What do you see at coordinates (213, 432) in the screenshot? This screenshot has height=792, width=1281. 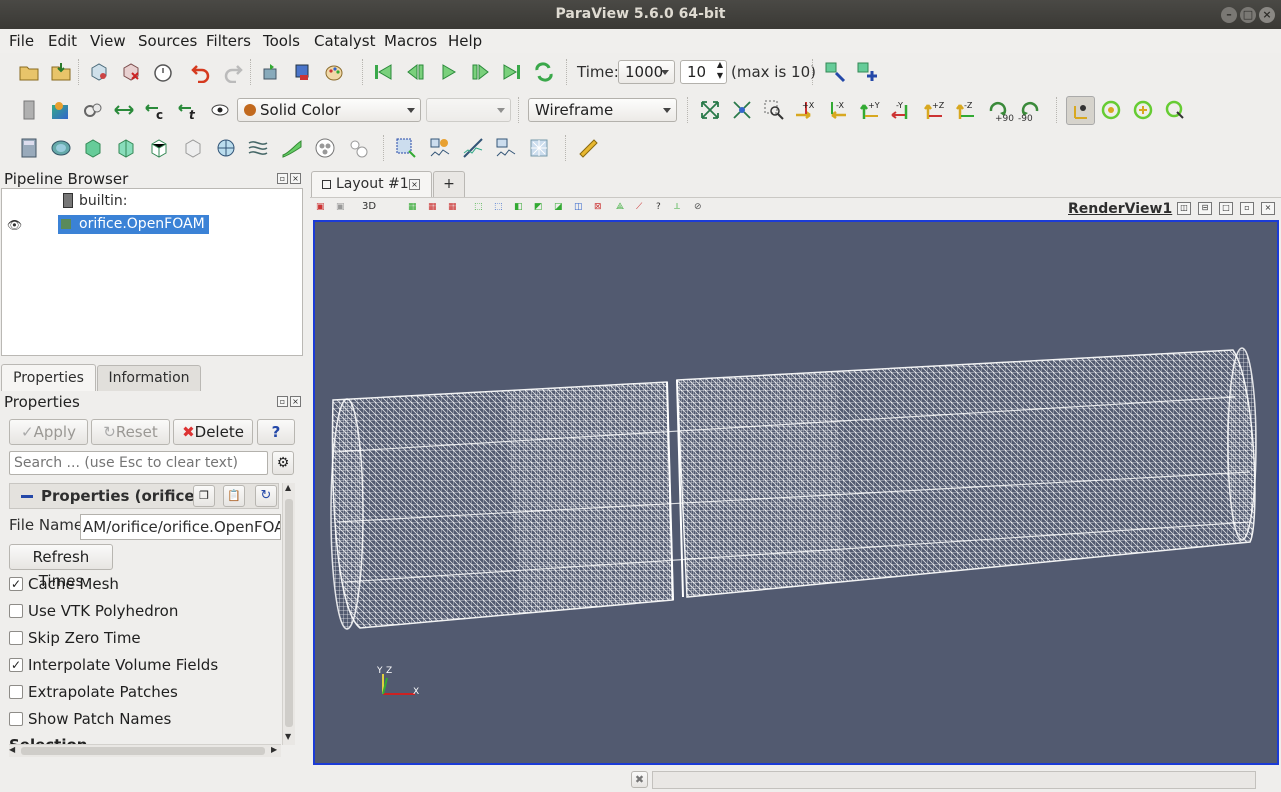 I see `delete-button: ✖Delete` at bounding box center [213, 432].